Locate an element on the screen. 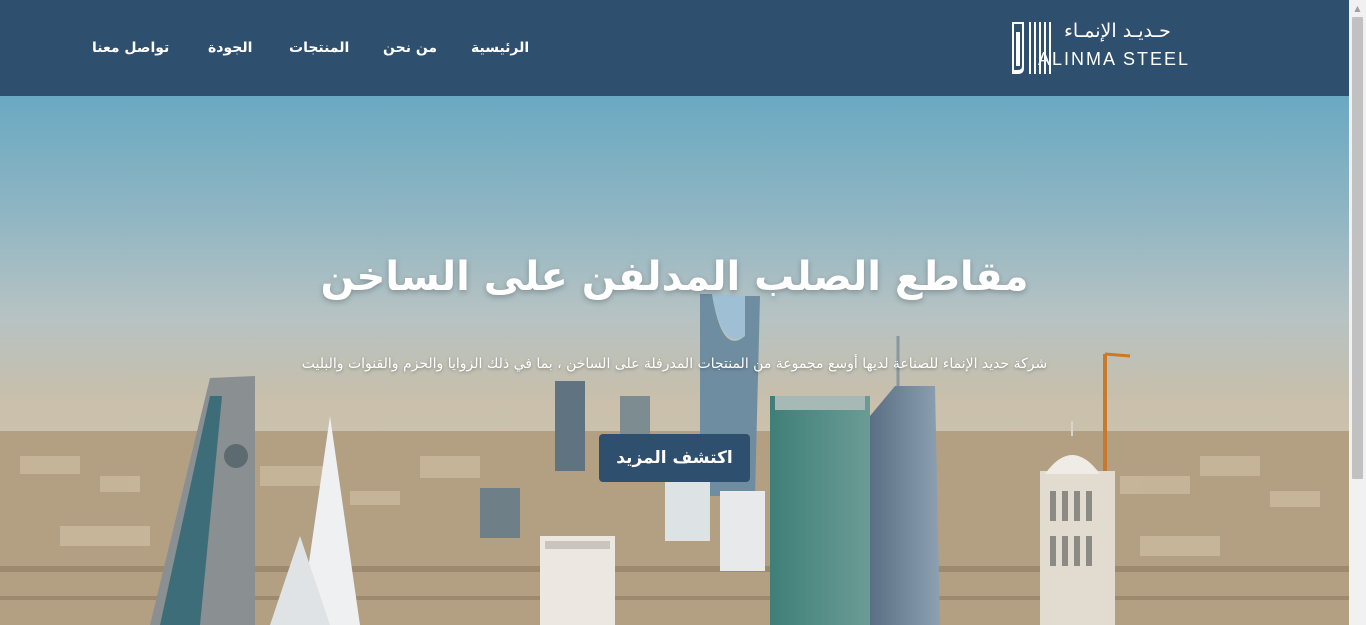 This screenshot has height=625, width=1366. scroll-up-arrow-icon: ▲ is located at coordinates (1357, 8).